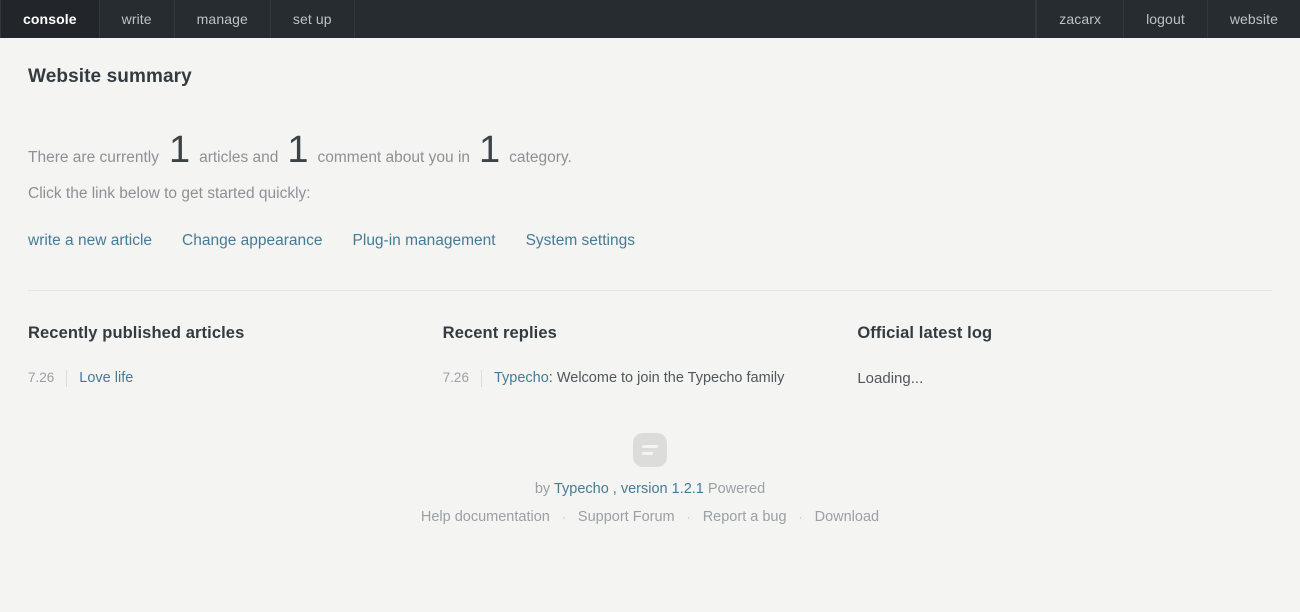  I want to click on column-title-official-log: Official latest log, so click(925, 333).